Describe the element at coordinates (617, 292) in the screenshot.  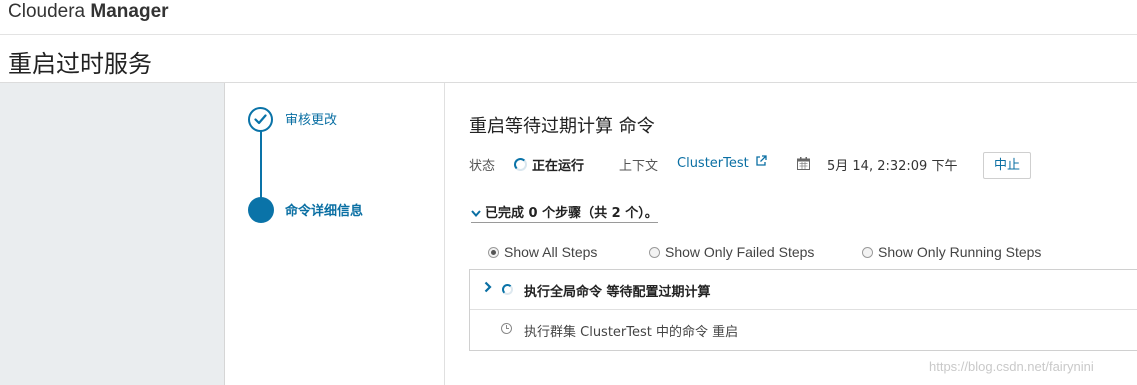
I see `step-name: 执行全局命令 等待配置过期计算` at that location.